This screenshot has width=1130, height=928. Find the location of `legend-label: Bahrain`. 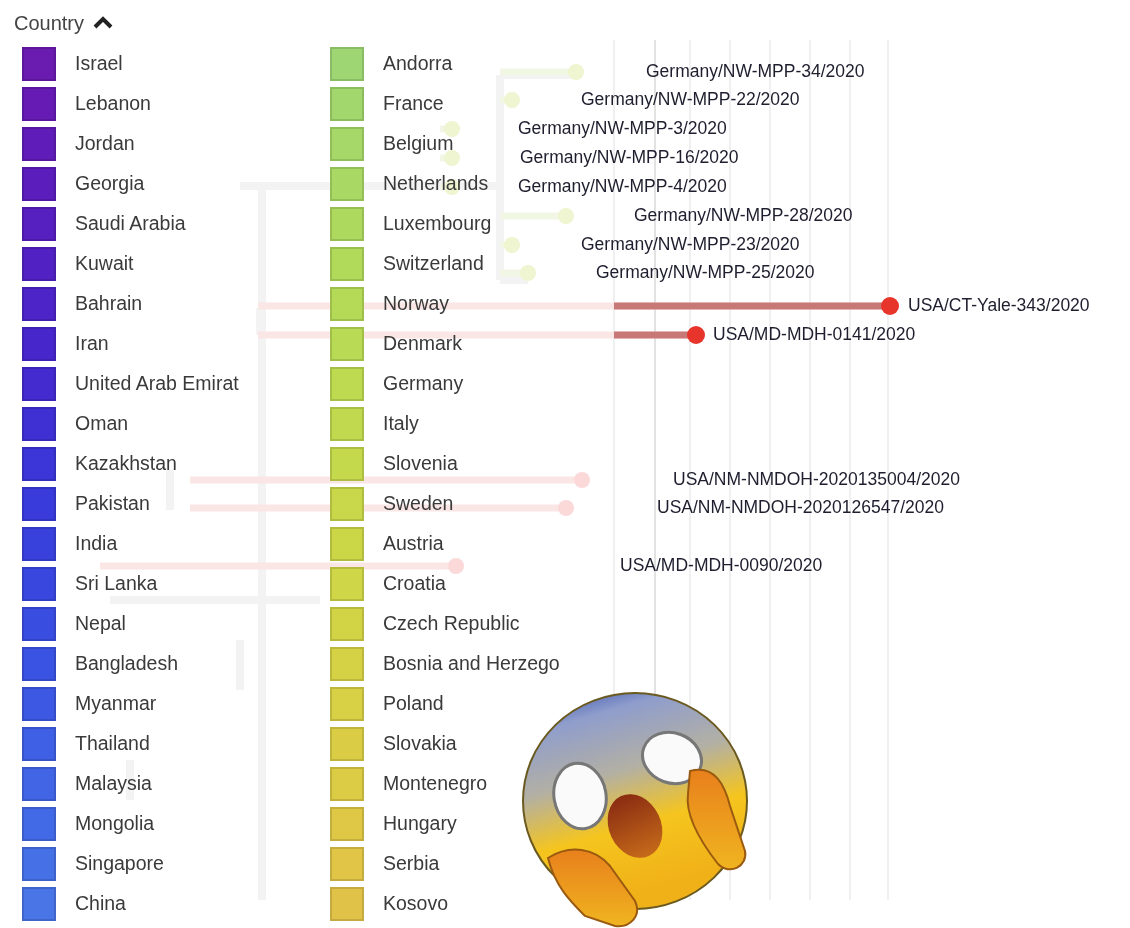

legend-label: Bahrain is located at coordinates (109, 304).